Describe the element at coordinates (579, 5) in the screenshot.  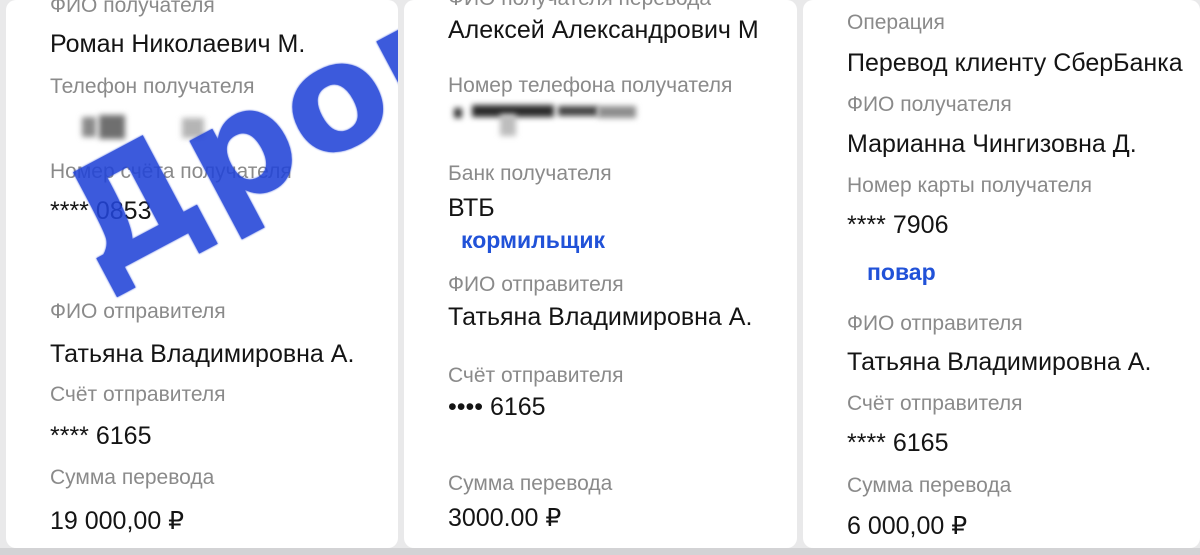
I see `recipient-name-label: ФИО получателя перевода` at that location.